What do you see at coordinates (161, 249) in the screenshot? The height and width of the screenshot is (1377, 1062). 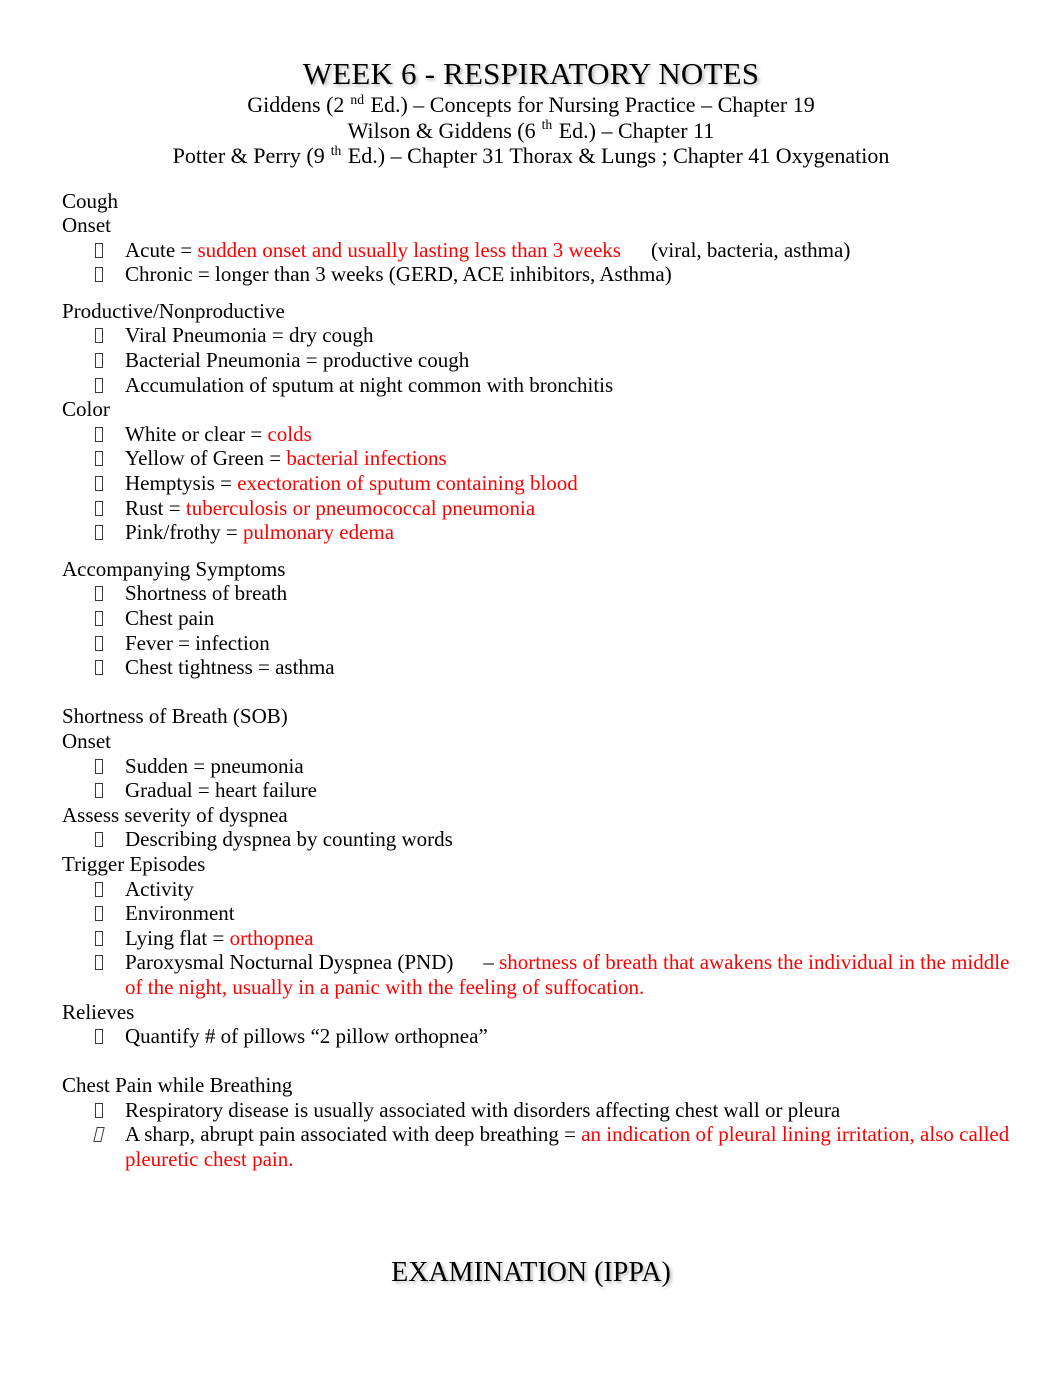 I see `acute-label: Acute =` at bounding box center [161, 249].